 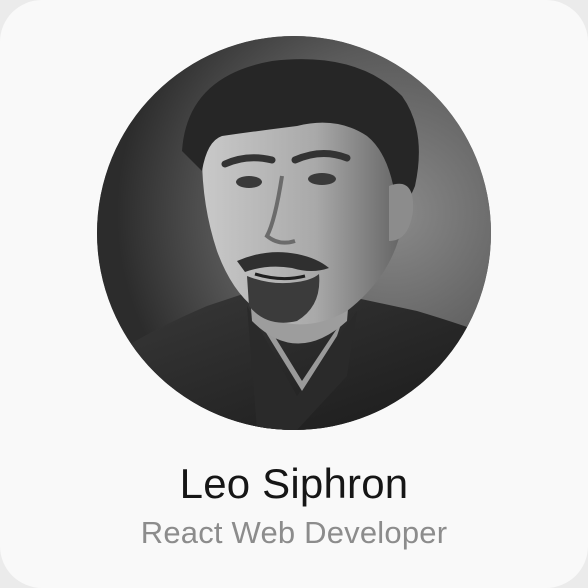 What do you see at coordinates (294, 483) in the screenshot?
I see `profile-name: Leo Siphron` at bounding box center [294, 483].